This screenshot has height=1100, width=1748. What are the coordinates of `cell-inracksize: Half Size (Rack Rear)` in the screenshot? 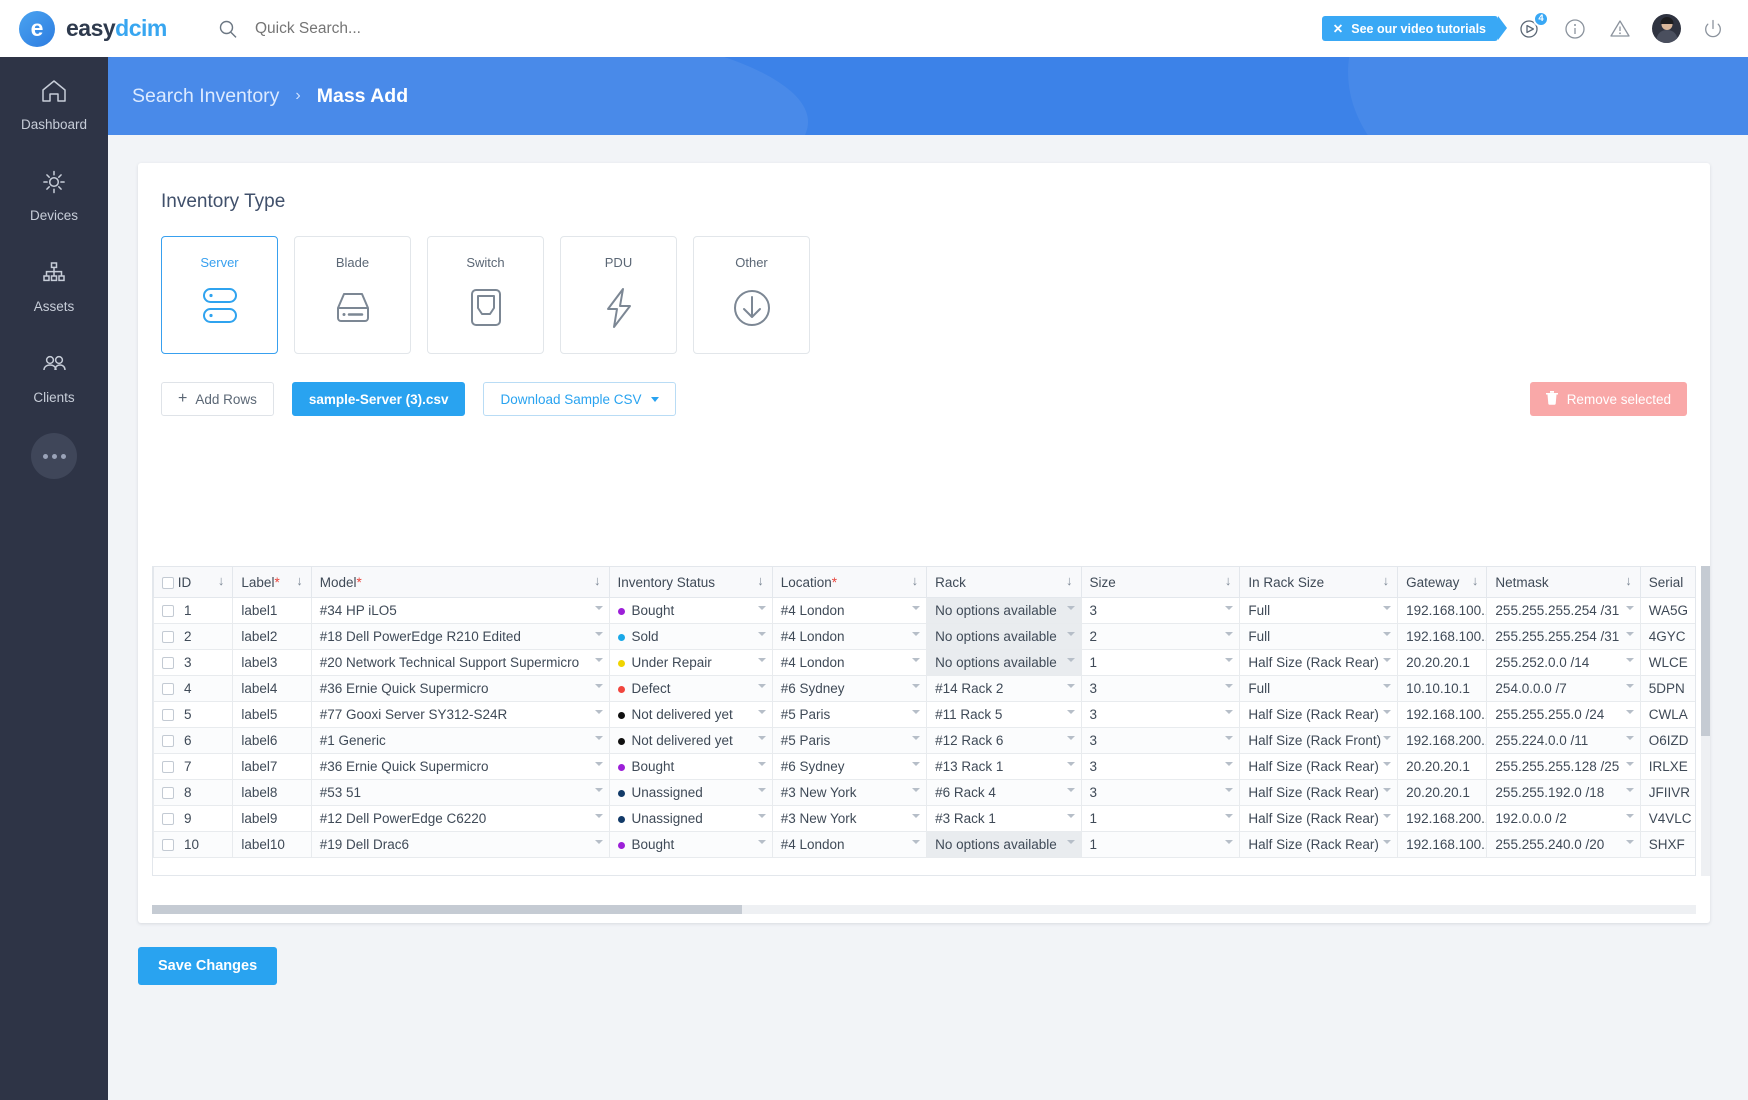 It's located at (1319, 766).